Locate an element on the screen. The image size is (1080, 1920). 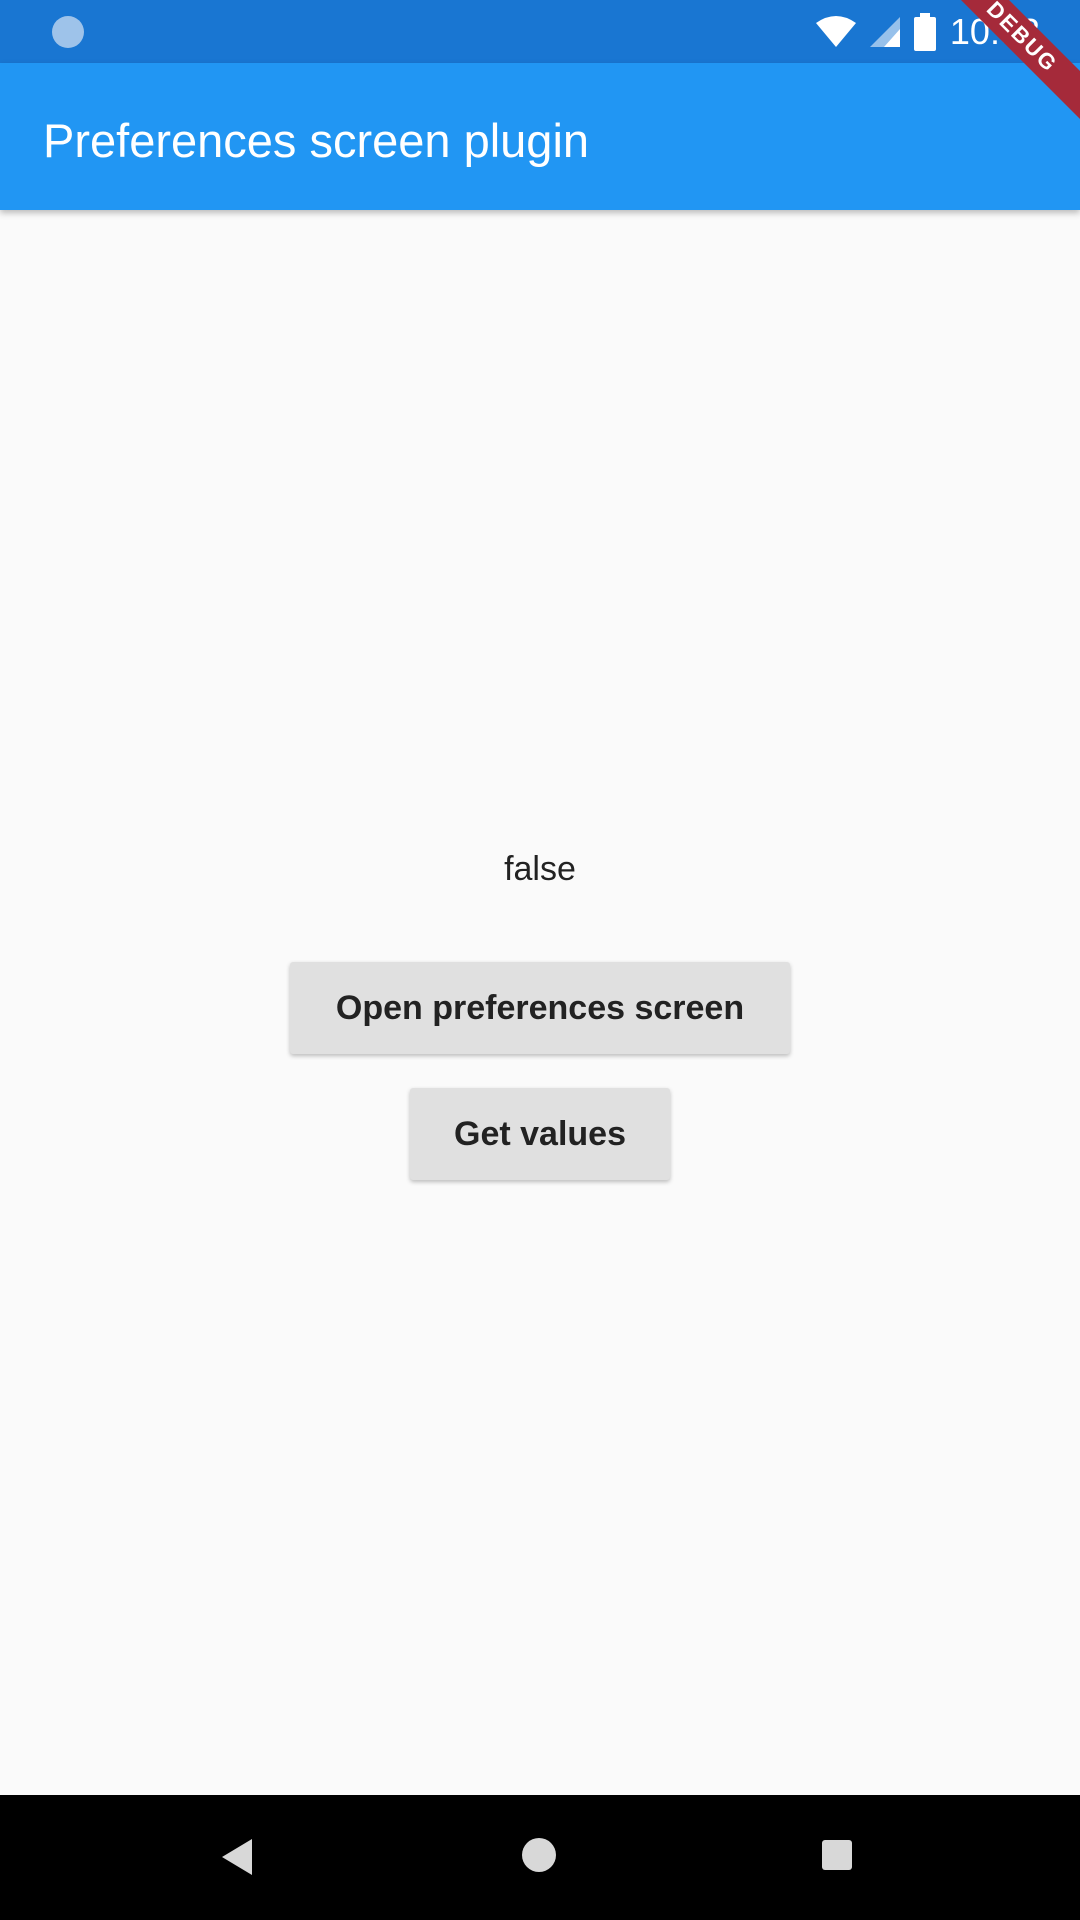
preference-value-text: false is located at coordinates (540, 869).